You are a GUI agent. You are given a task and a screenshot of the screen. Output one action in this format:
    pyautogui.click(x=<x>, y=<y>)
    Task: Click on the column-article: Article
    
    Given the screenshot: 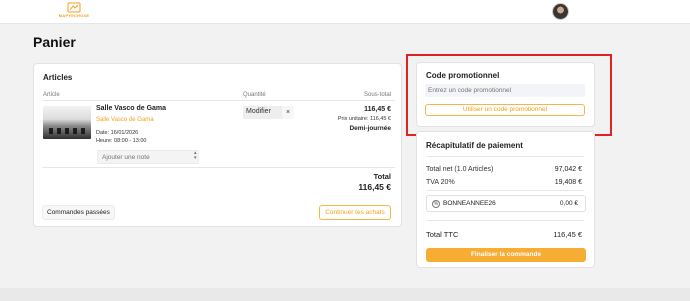 What is the action you would take?
    pyautogui.click(x=51, y=95)
    